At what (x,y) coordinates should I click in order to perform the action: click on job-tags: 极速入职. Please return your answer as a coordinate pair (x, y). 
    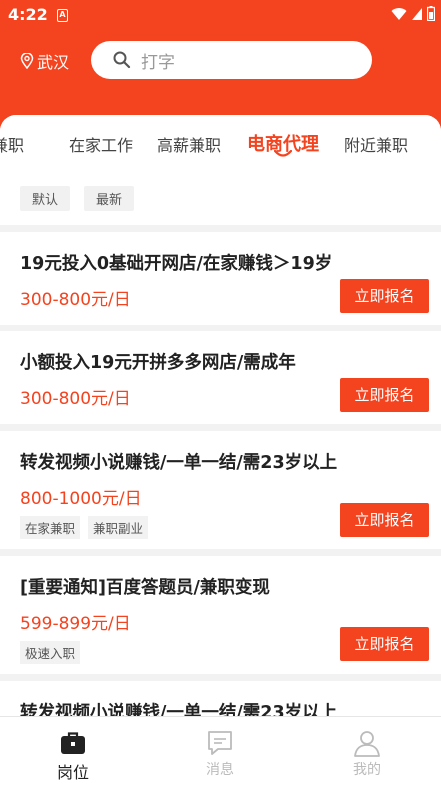
    Looking at the image, I should click on (50, 652).